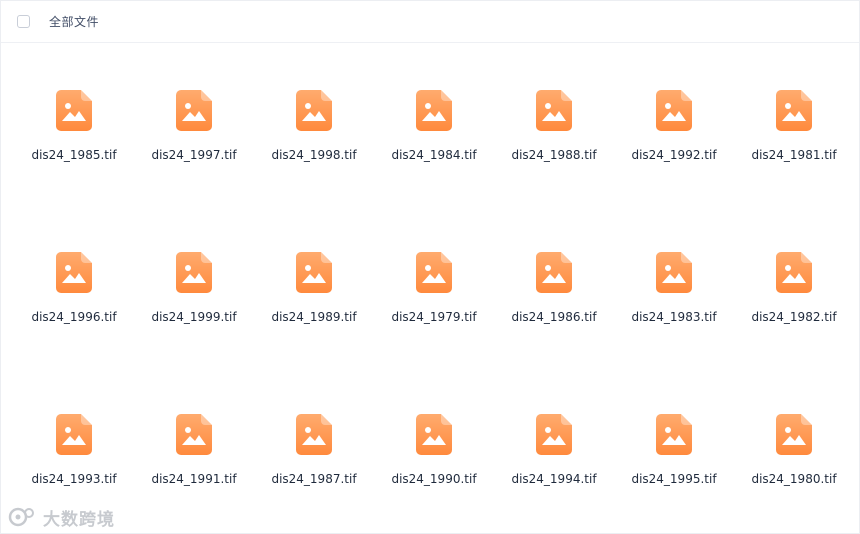 This screenshot has width=860, height=534. I want to click on file-name: dis24_1981.tif, so click(794, 155).